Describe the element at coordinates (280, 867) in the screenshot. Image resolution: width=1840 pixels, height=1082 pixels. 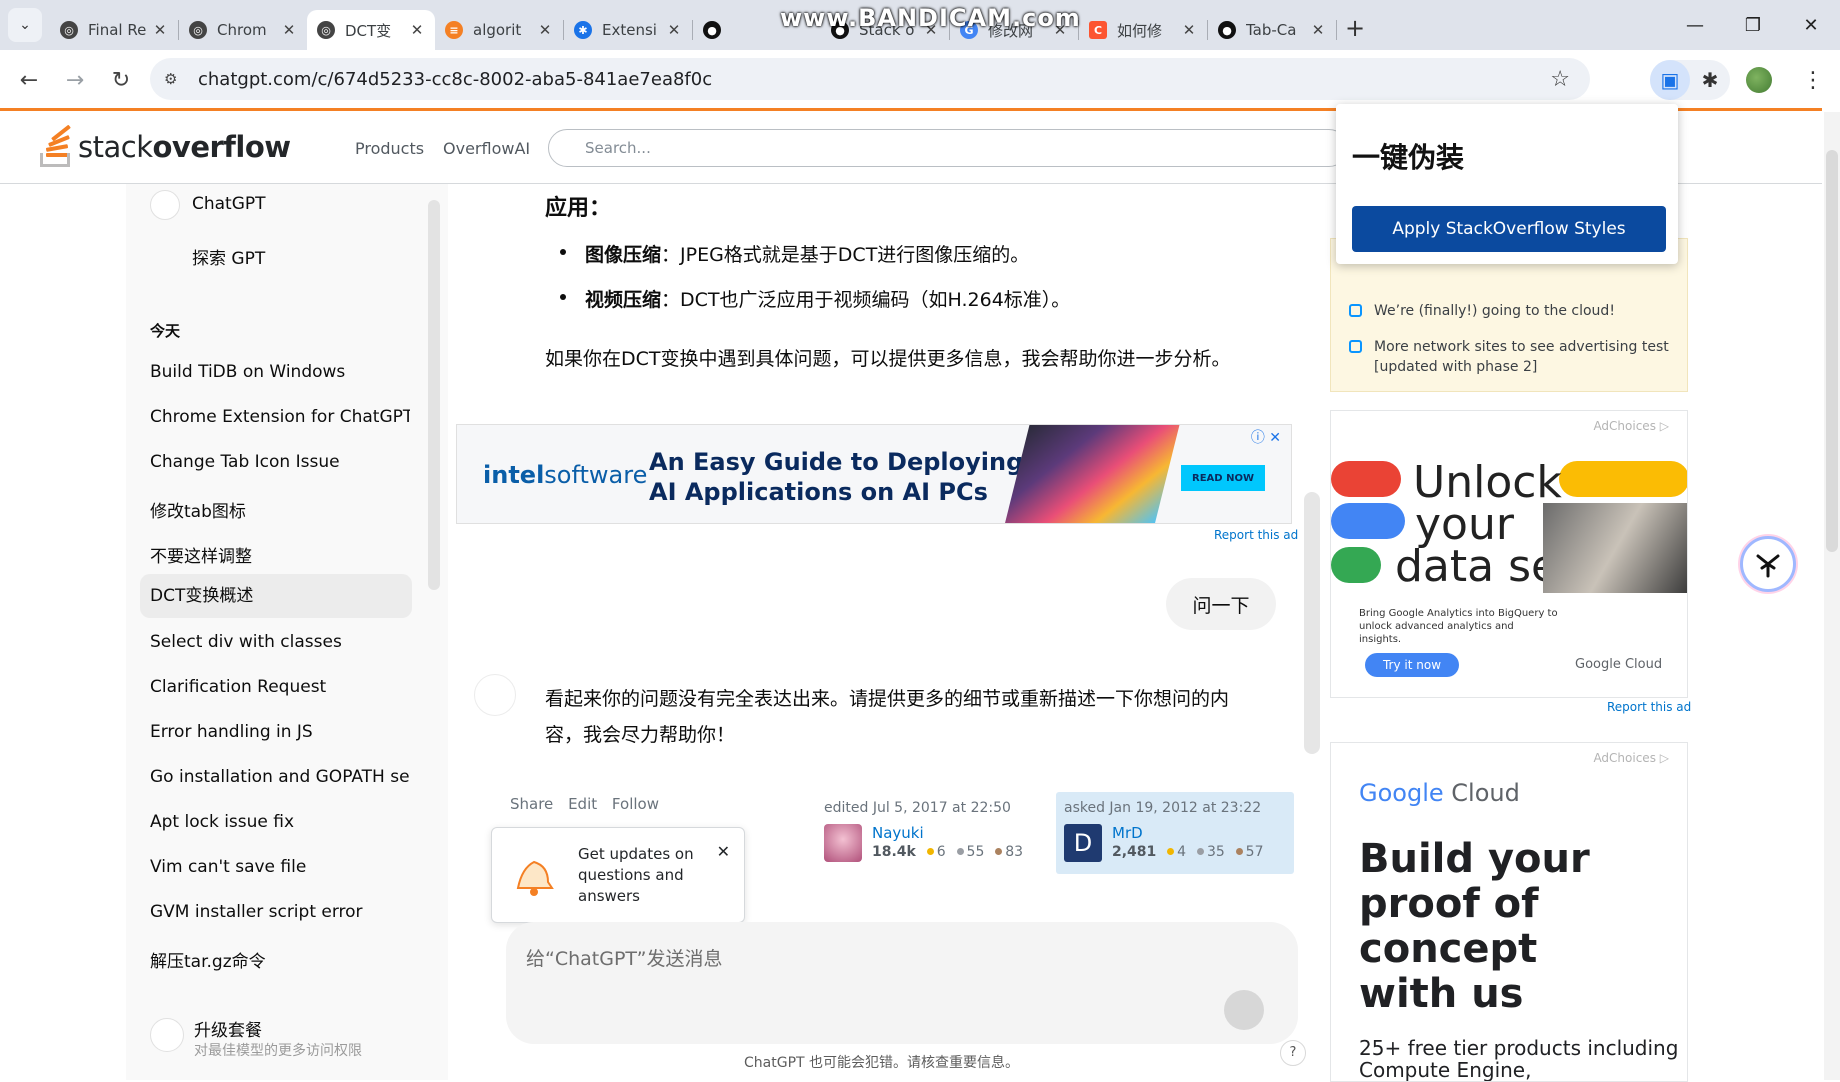
I see `chat-history-item: Vim can't save file` at that location.